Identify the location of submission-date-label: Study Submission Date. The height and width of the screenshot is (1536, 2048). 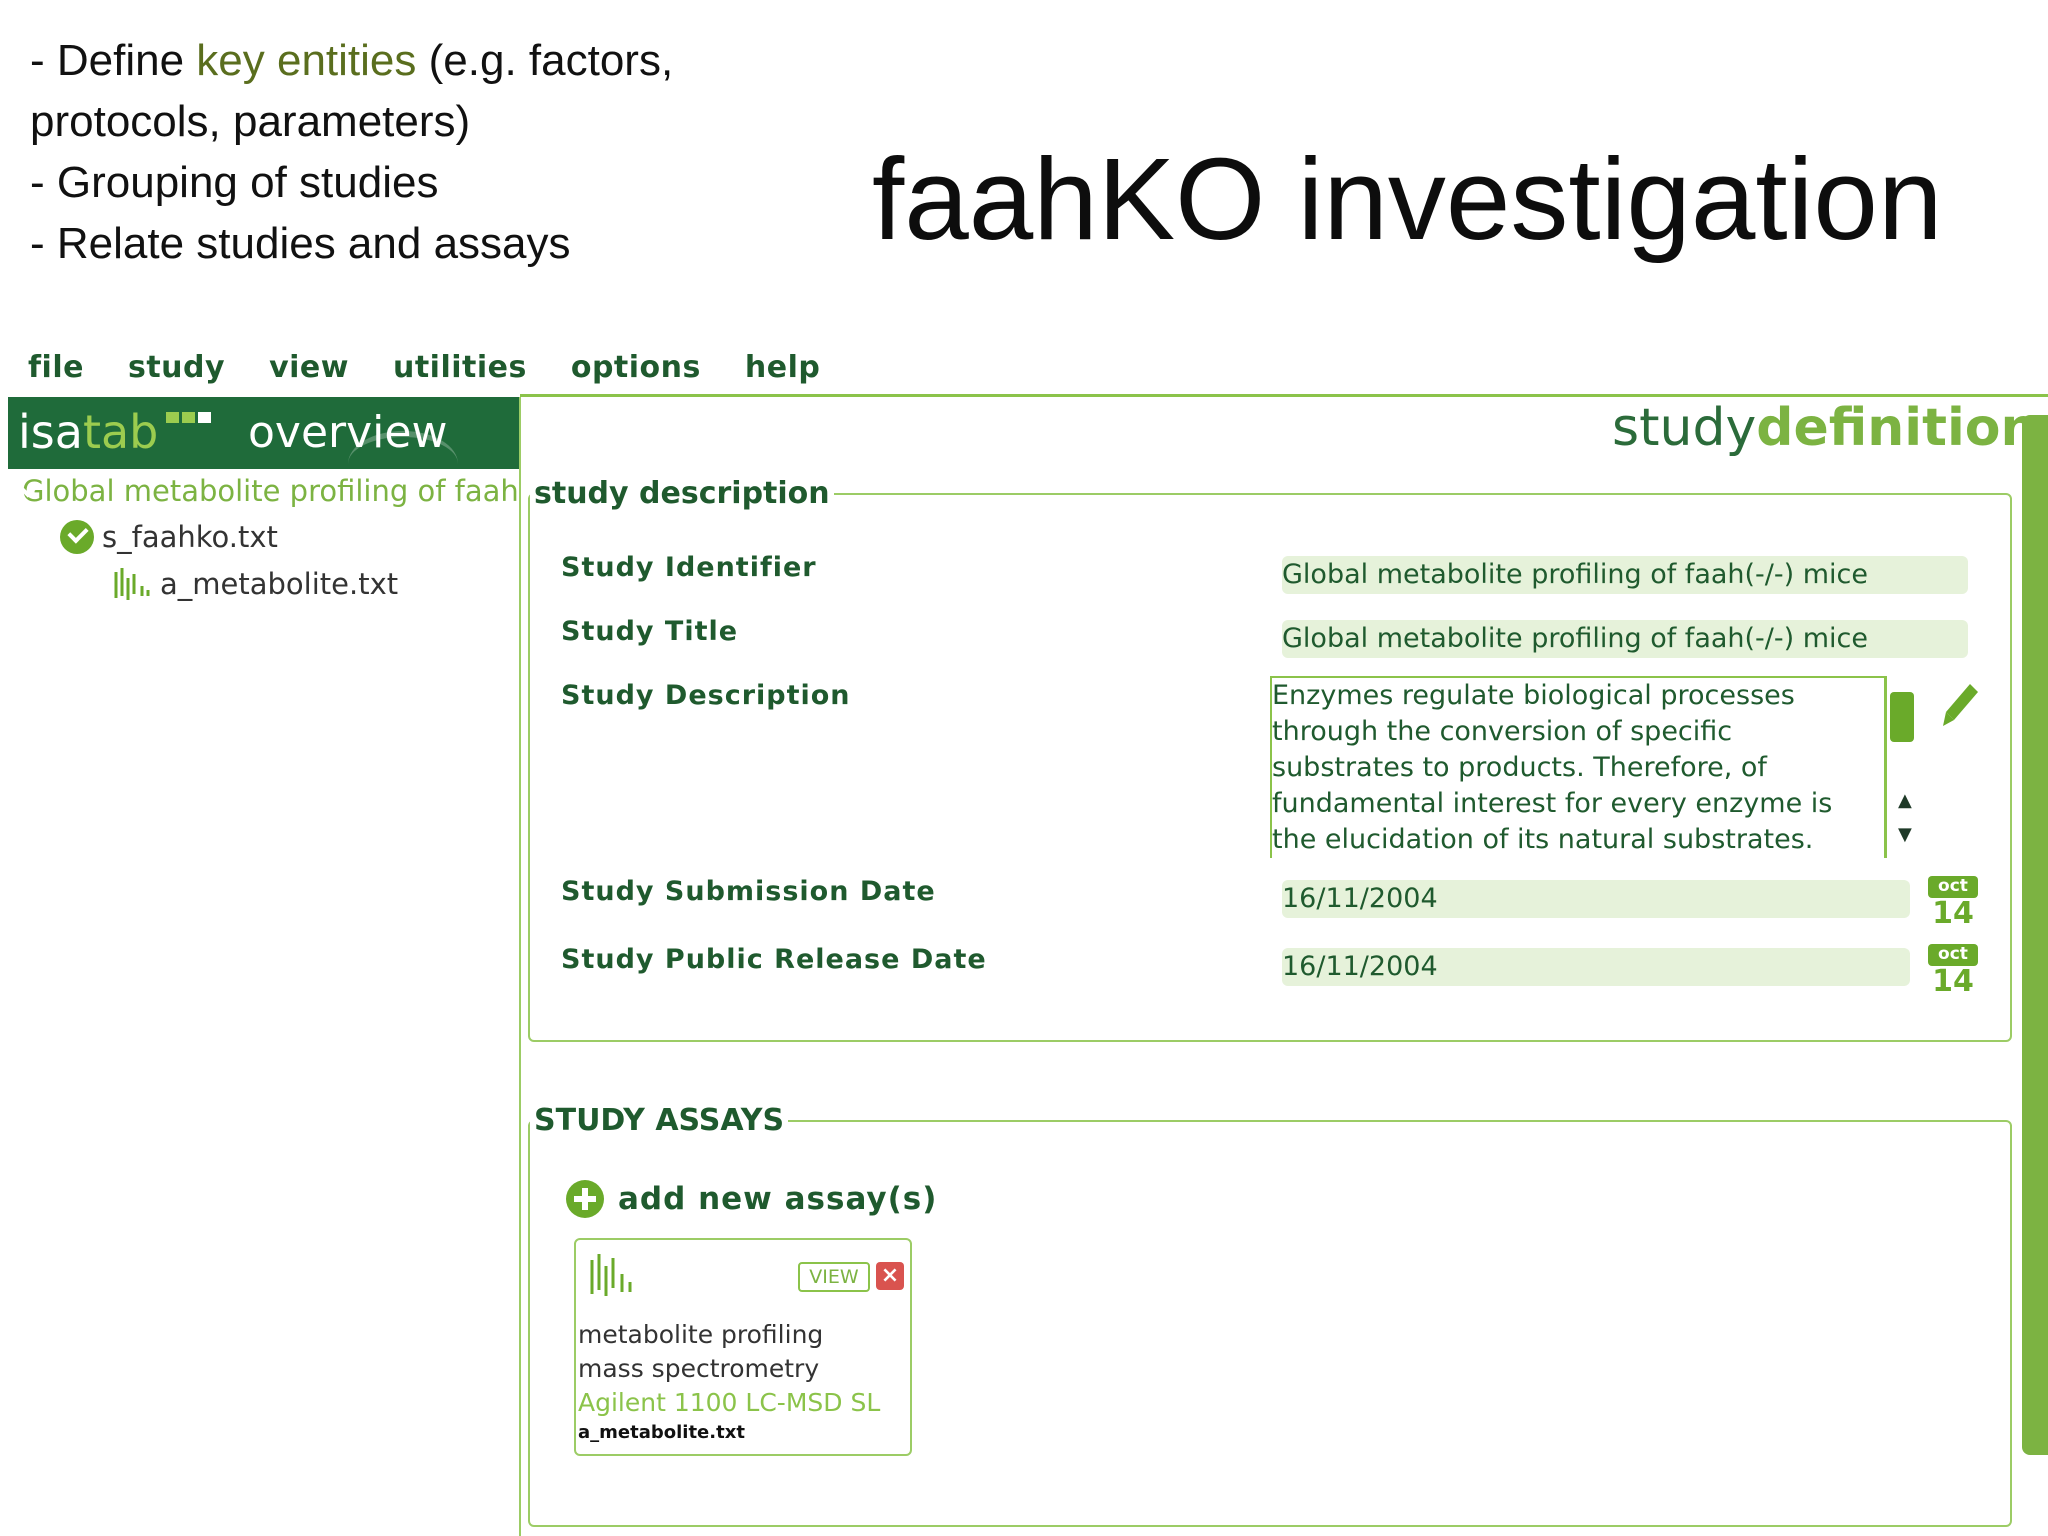
(748, 891).